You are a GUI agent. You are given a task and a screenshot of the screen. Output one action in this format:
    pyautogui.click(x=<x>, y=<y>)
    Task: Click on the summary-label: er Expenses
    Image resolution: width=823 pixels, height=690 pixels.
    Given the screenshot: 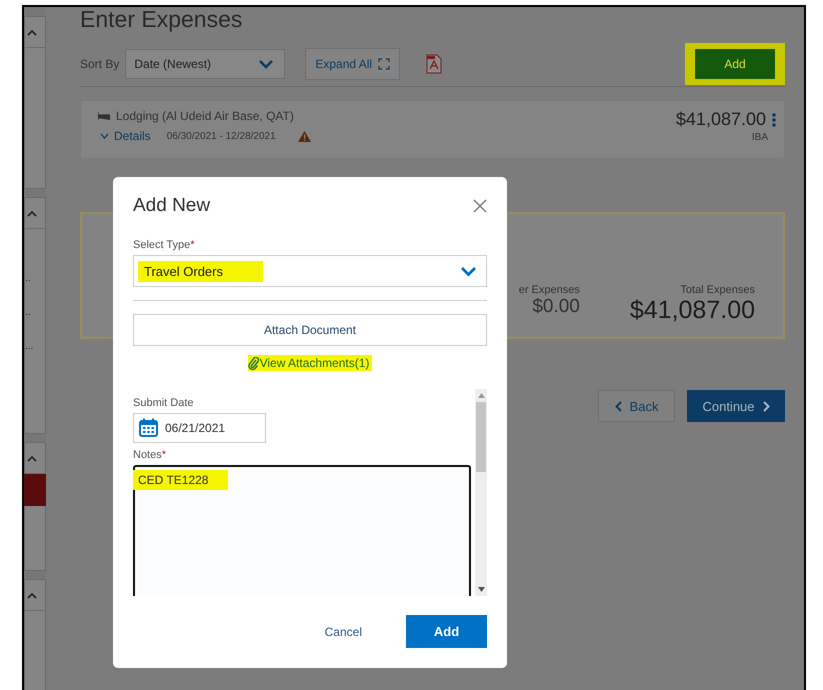 What is the action you would take?
    pyautogui.click(x=549, y=290)
    